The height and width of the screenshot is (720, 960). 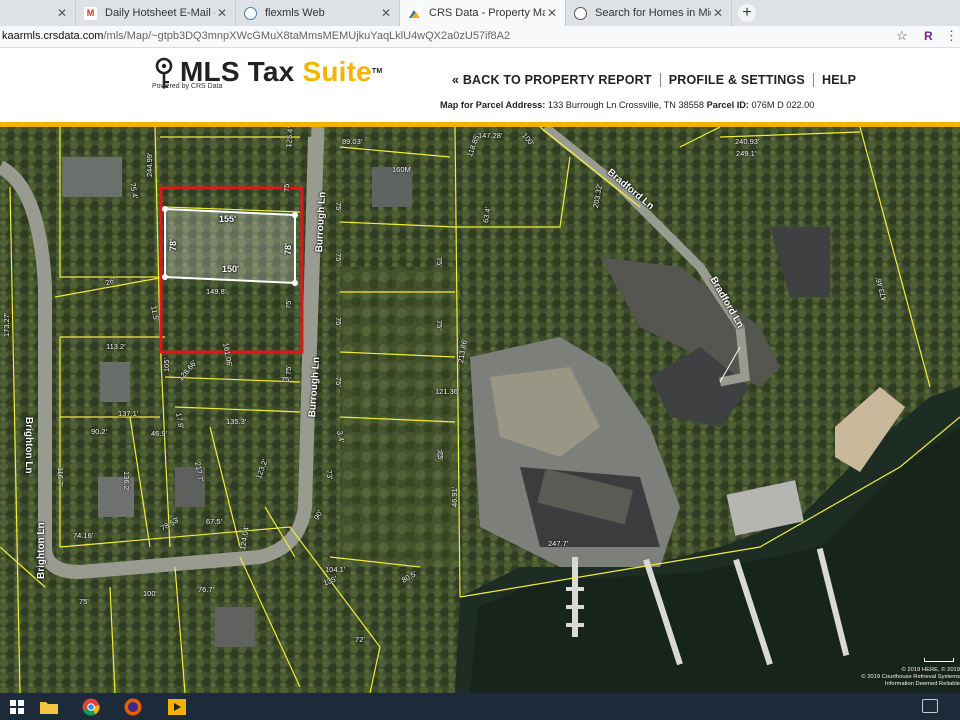 I want to click on parcel-dimension-top: 155', so click(x=228, y=219).